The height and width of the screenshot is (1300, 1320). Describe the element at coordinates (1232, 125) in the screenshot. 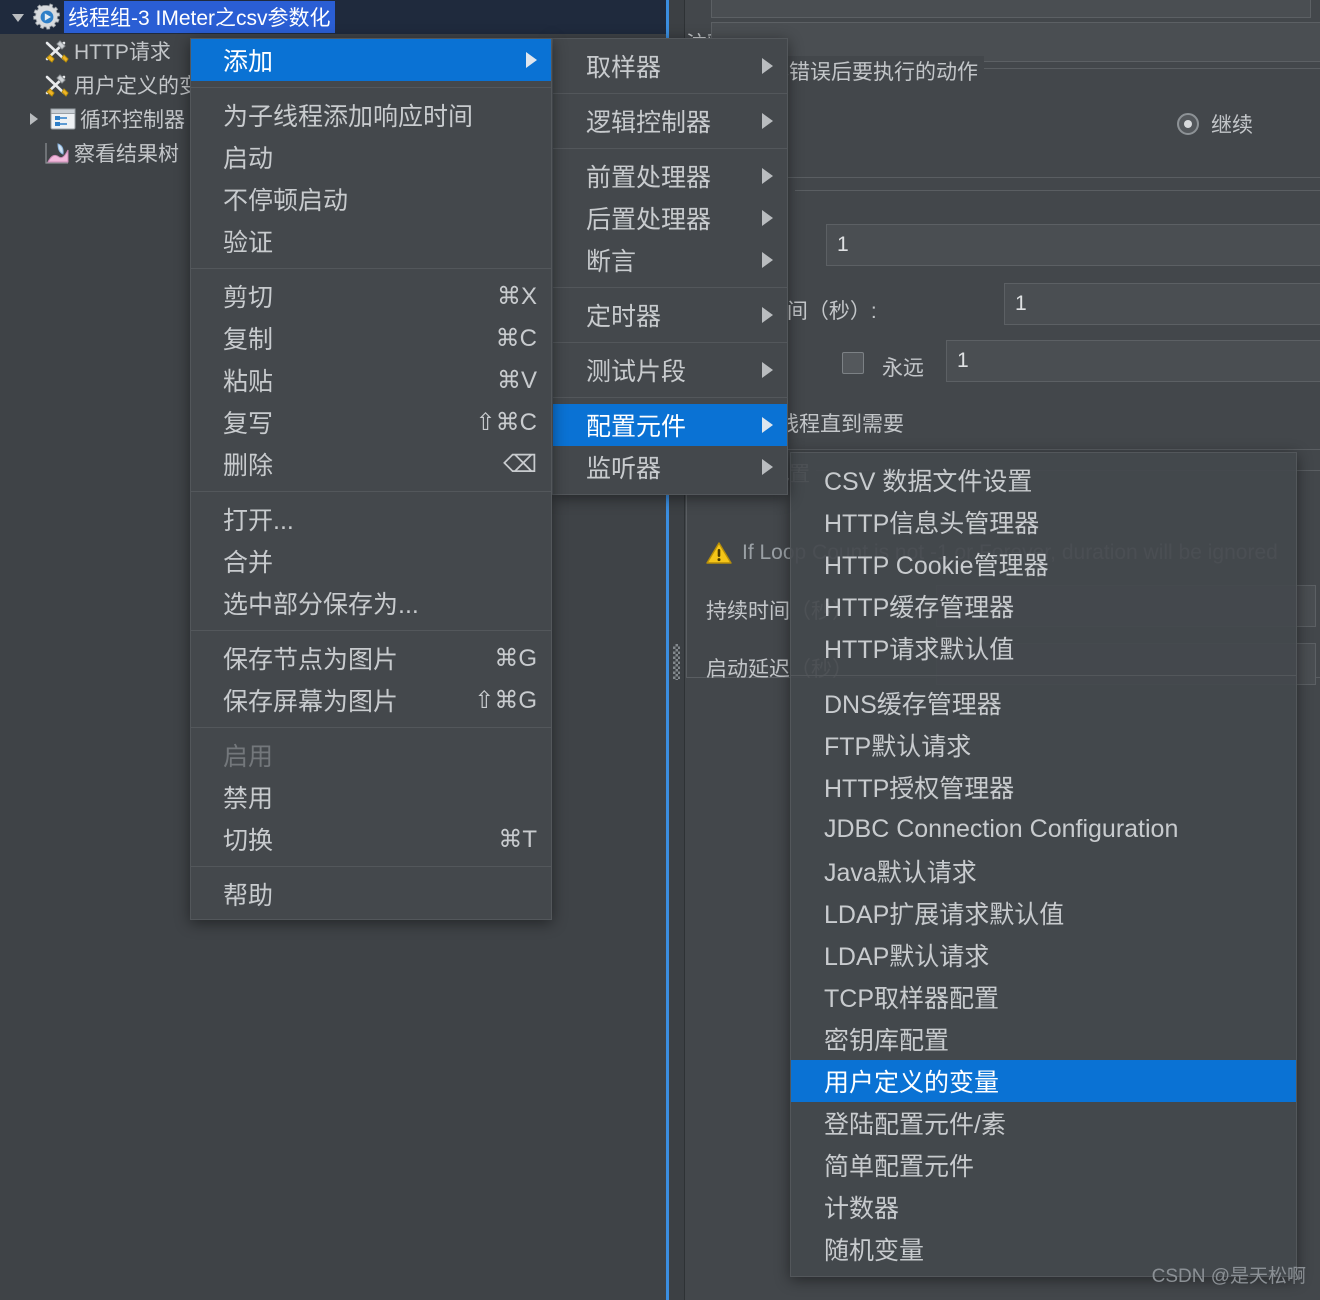

I see `error-action-continue-label: 继续` at that location.